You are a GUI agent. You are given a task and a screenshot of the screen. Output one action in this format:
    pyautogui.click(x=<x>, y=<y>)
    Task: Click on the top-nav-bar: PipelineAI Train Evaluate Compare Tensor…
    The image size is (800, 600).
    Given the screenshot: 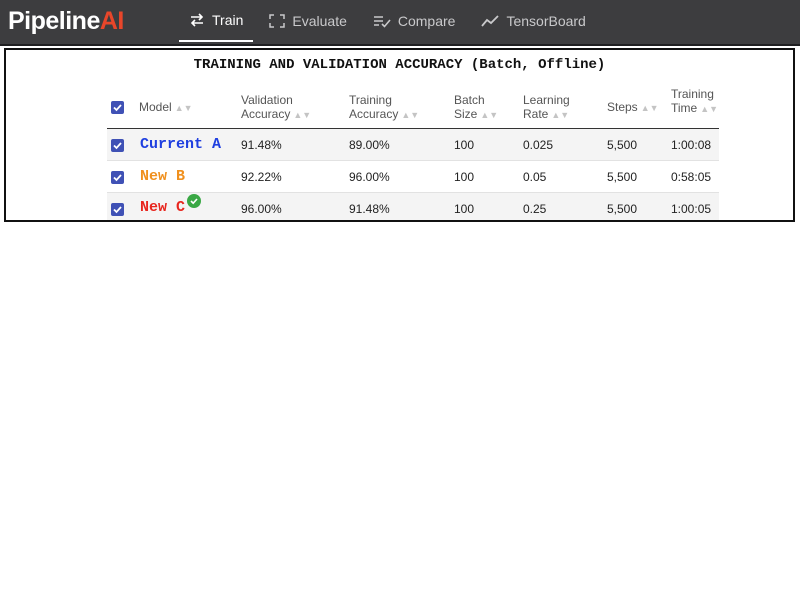 What is the action you would take?
    pyautogui.click(x=400, y=23)
    